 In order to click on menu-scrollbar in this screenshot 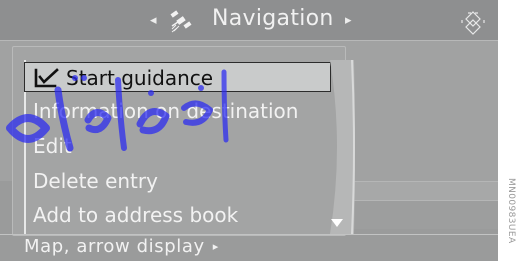, I will do `click(342, 147)`.